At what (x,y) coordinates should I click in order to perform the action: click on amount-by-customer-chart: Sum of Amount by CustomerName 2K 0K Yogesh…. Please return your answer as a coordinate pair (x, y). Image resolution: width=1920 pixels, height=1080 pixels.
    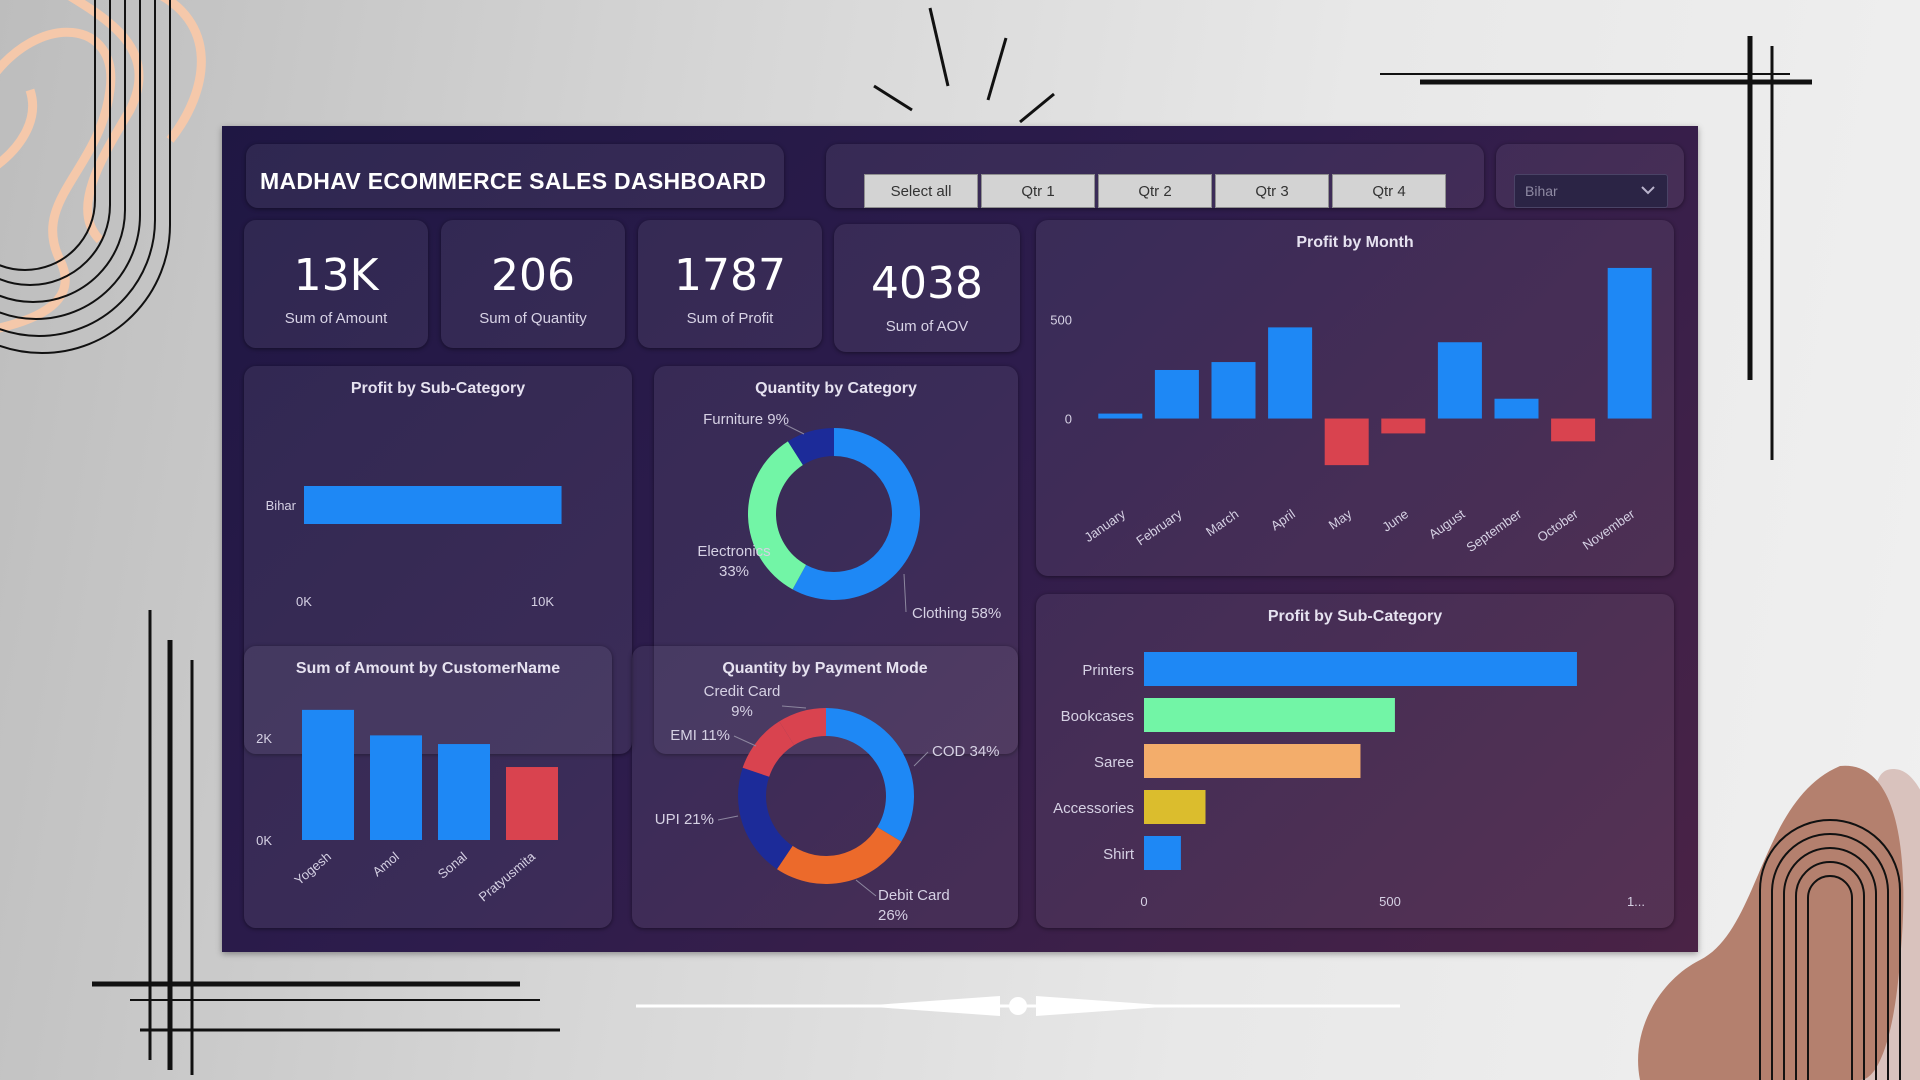
    Looking at the image, I should click on (428, 787).